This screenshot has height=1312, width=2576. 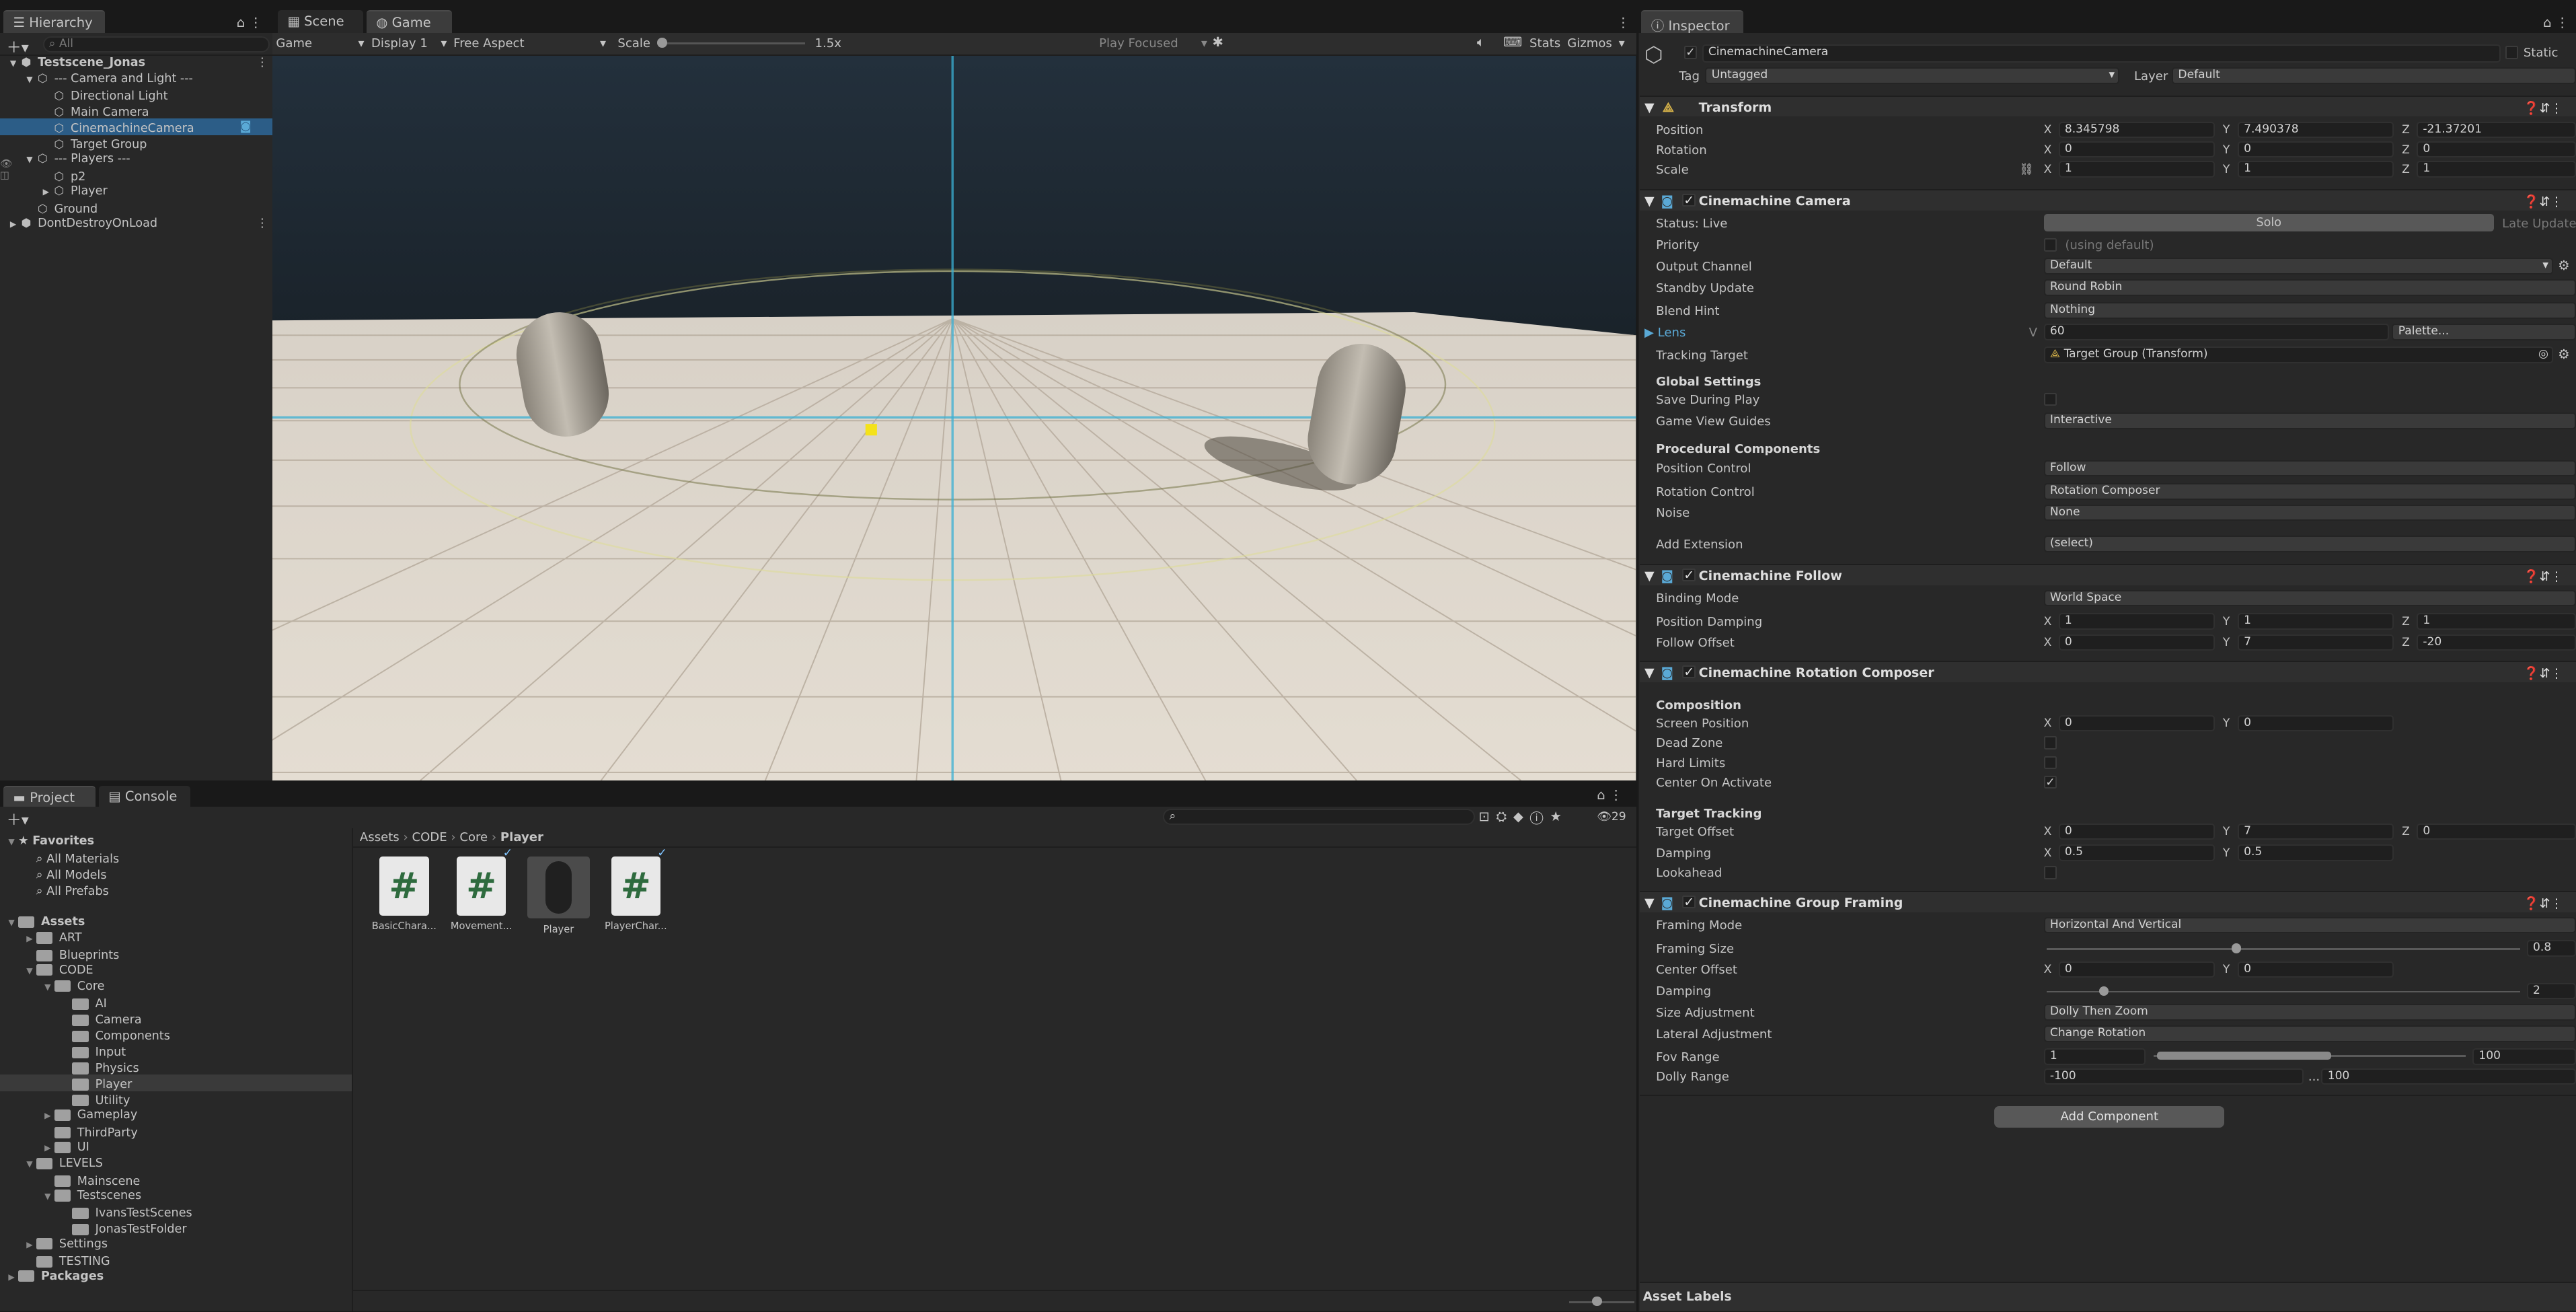 What do you see at coordinates (1153, 43) in the screenshot?
I see `play-mode-dropdown: Play Focused ▾` at bounding box center [1153, 43].